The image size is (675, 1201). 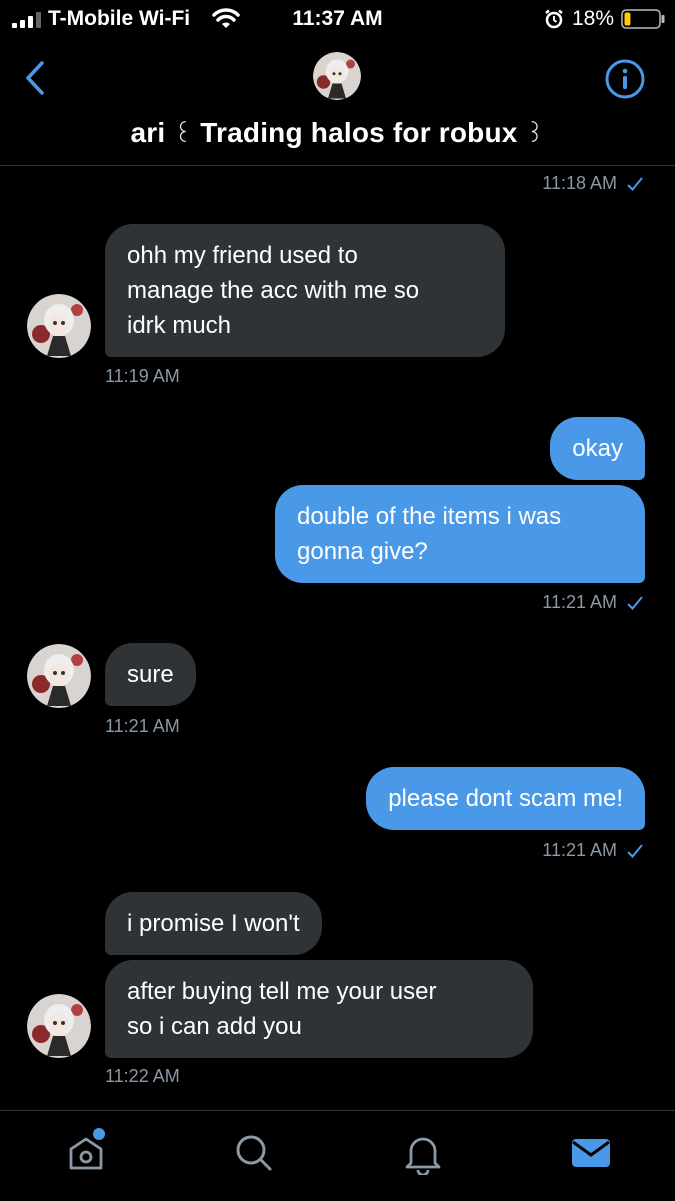 I want to click on notification-dot, so click(x=99, y=1134).